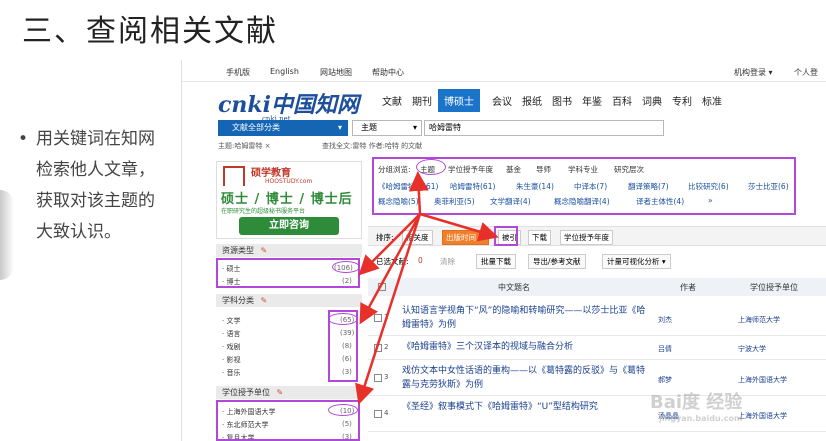  I want to click on tab-dictionary: 词典, so click(652, 100).